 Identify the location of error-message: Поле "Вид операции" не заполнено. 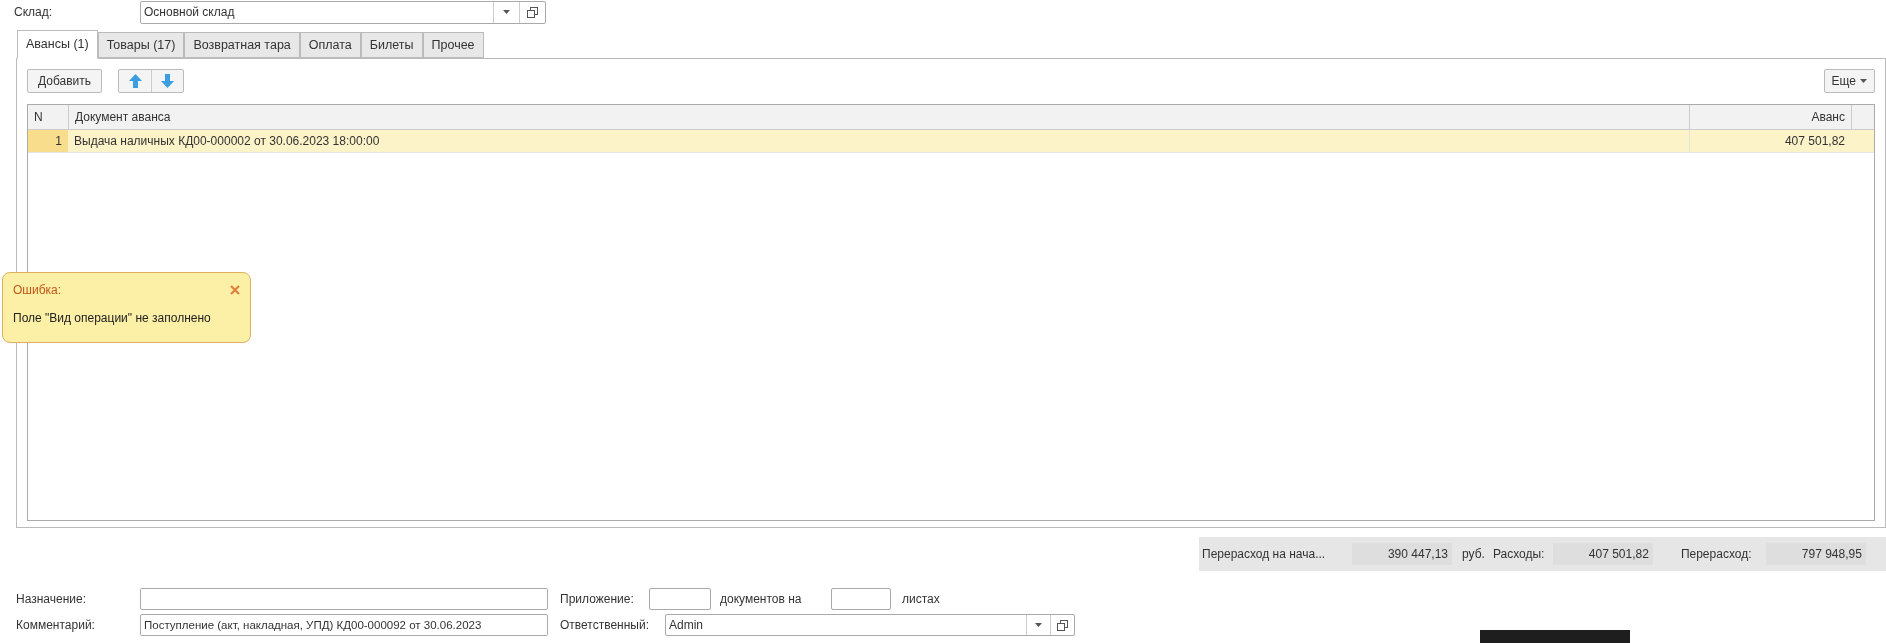
(112, 318).